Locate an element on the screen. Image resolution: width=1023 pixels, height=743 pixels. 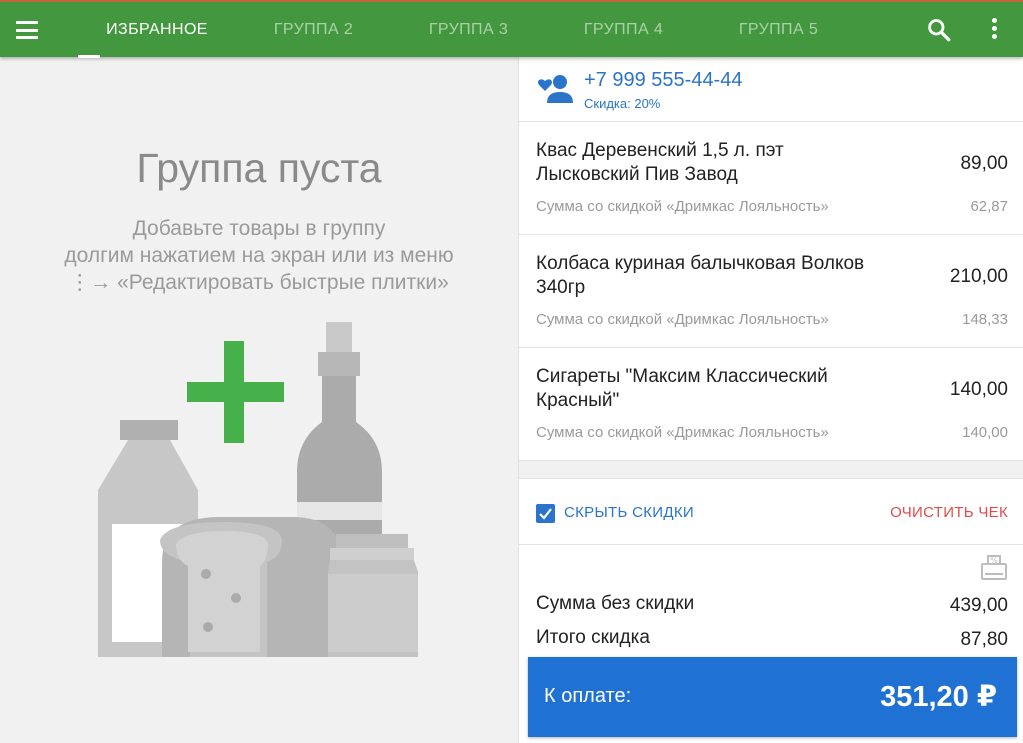
subtotal-label: Сумма без скидки is located at coordinates (615, 603).